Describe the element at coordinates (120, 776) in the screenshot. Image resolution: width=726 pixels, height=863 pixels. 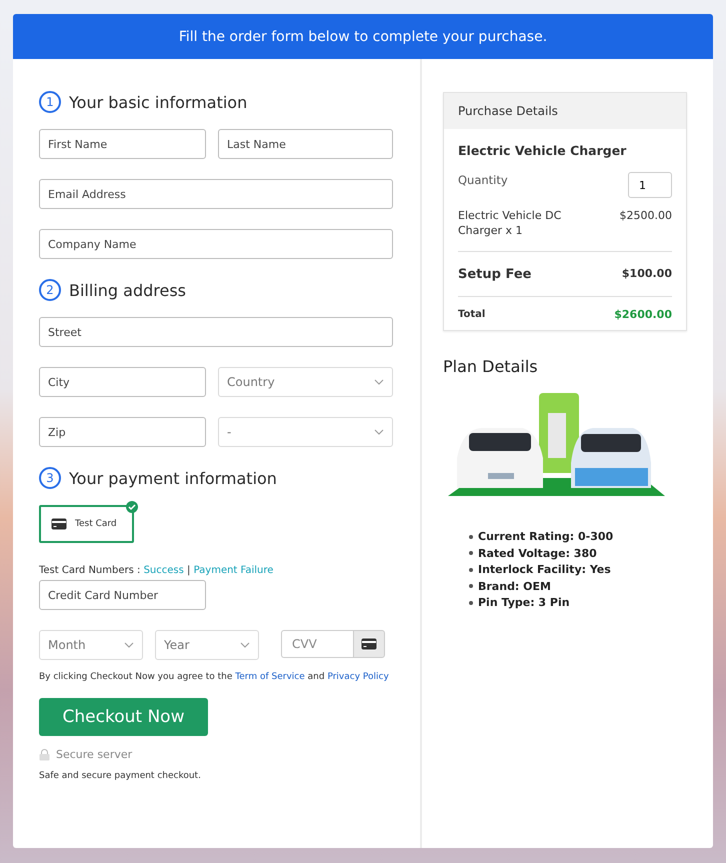
I see `secure-note: Safe and secure payment checkout.` at that location.